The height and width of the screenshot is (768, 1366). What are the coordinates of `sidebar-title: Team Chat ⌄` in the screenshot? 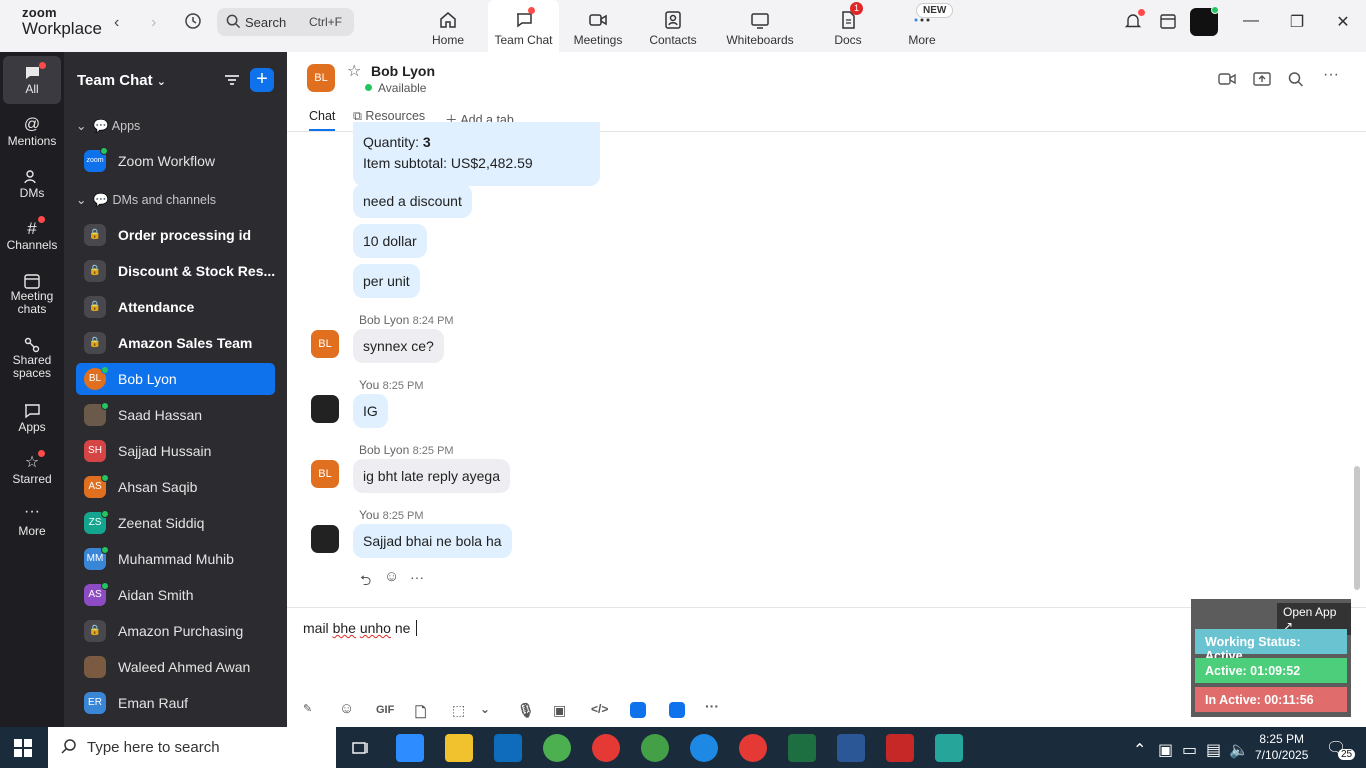 It's located at (121, 80).